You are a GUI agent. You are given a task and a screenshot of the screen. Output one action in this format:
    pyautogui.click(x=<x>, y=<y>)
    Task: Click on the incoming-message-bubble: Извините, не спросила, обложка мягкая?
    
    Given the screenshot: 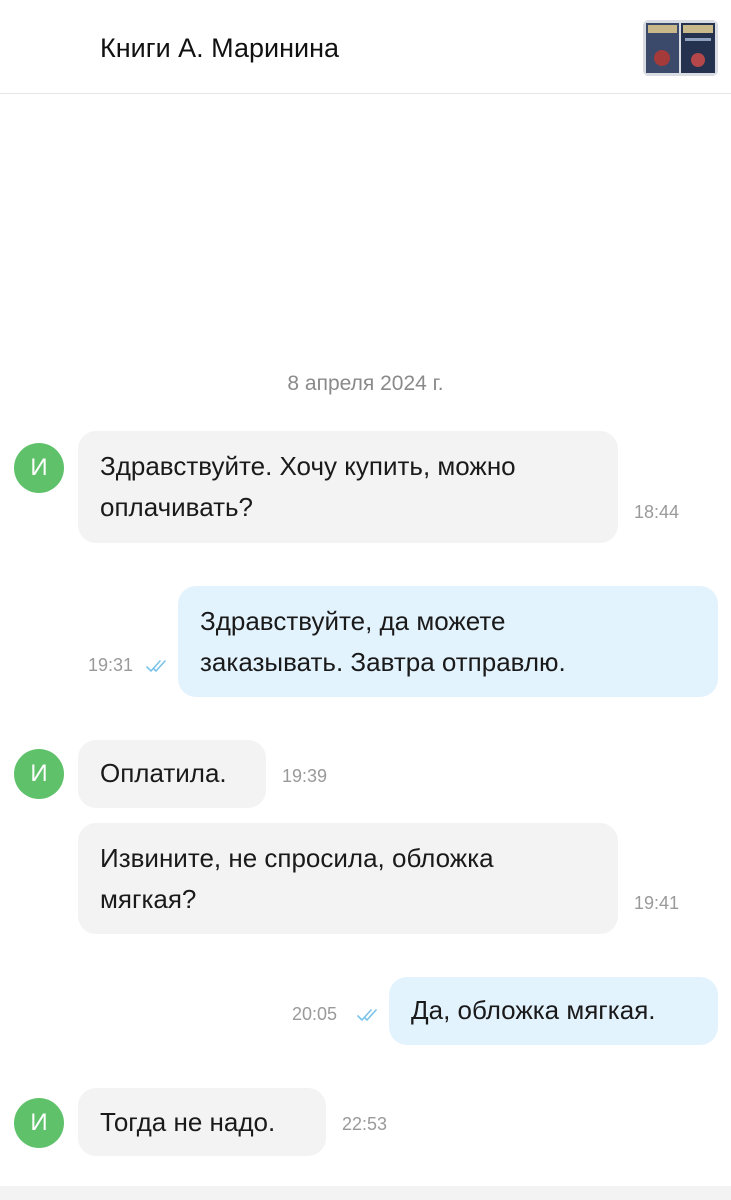 What is the action you would take?
    pyautogui.click(x=348, y=878)
    